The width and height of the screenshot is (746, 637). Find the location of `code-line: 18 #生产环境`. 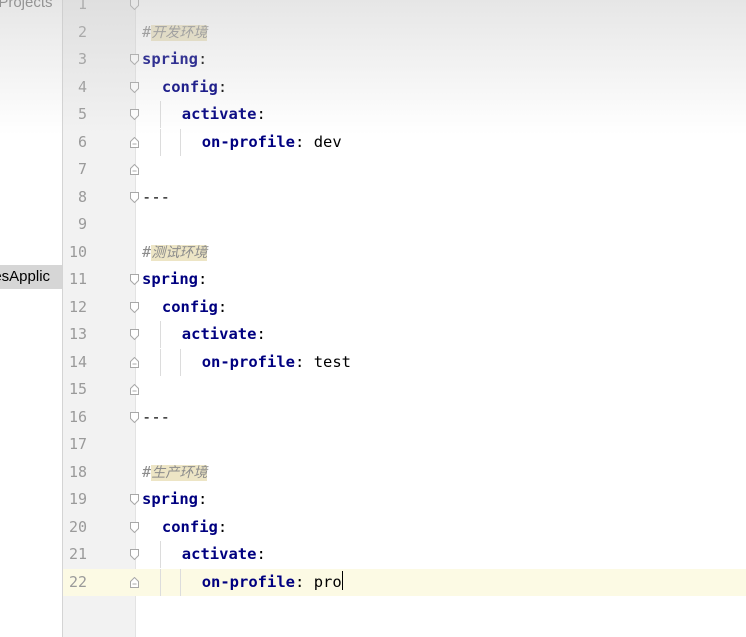

code-line: 18 #生产环境 is located at coordinates (404, 472).